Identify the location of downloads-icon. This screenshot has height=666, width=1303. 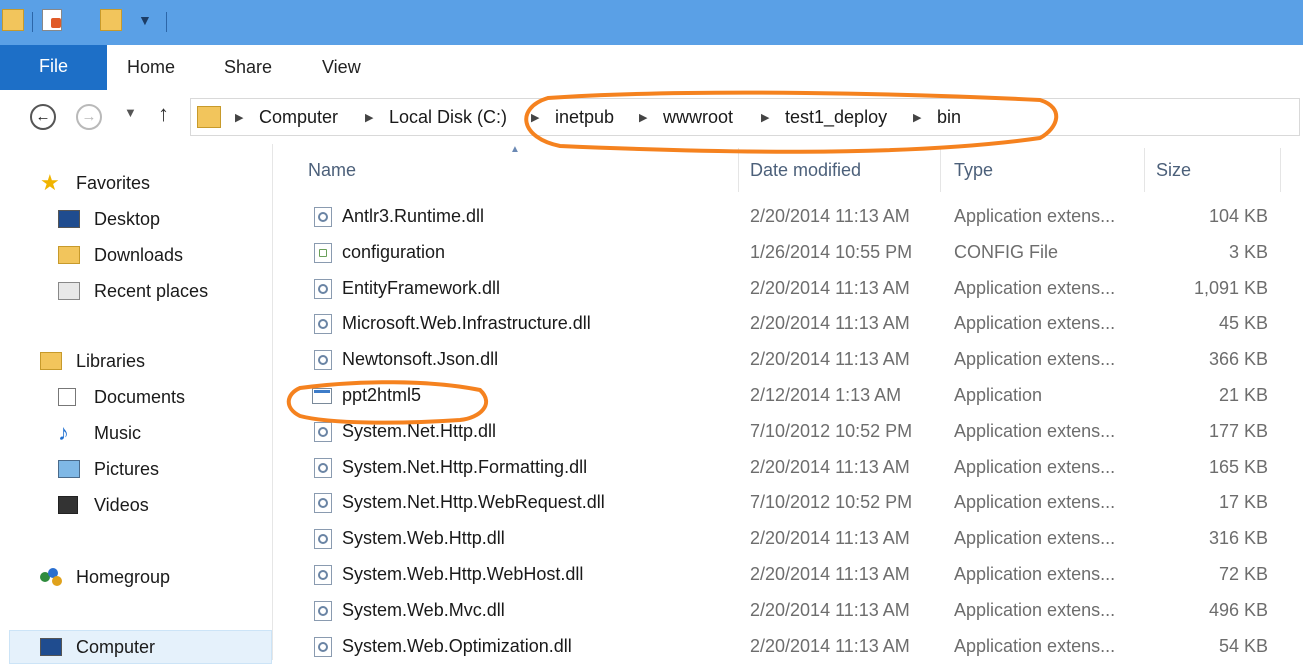
(69, 255).